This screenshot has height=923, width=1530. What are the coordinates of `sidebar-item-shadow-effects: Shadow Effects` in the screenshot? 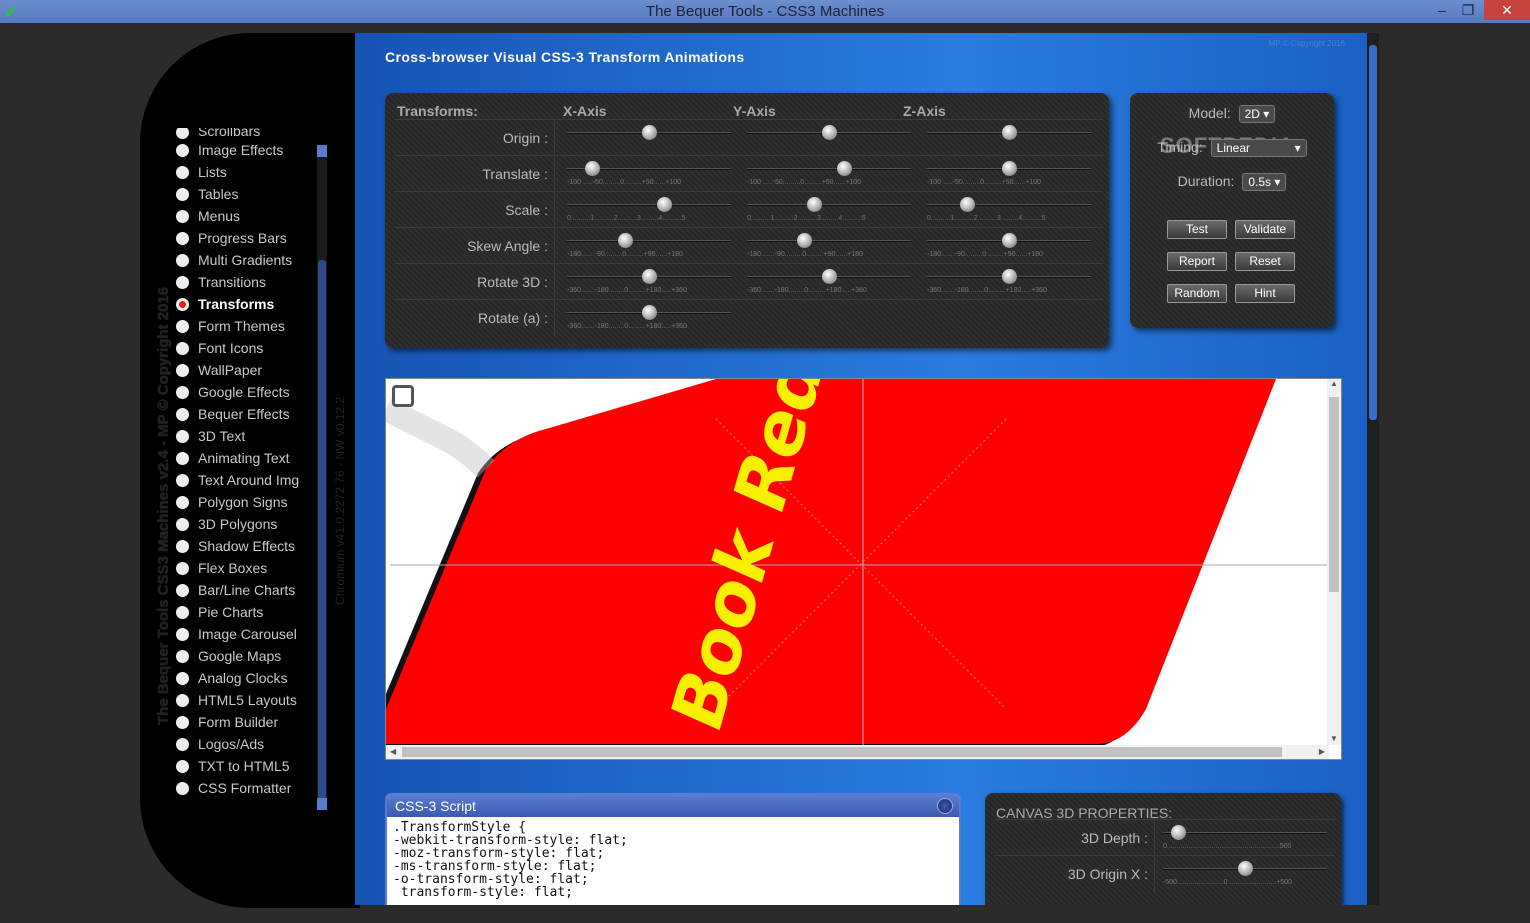 It's located at (246, 546).